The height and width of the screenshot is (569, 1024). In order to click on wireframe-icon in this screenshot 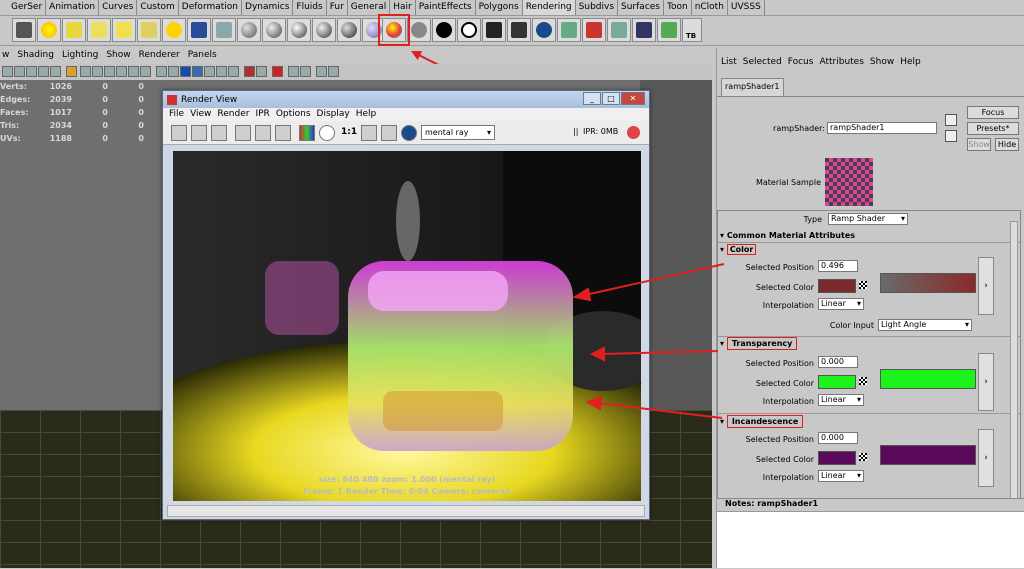, I will do `click(161, 71)`.